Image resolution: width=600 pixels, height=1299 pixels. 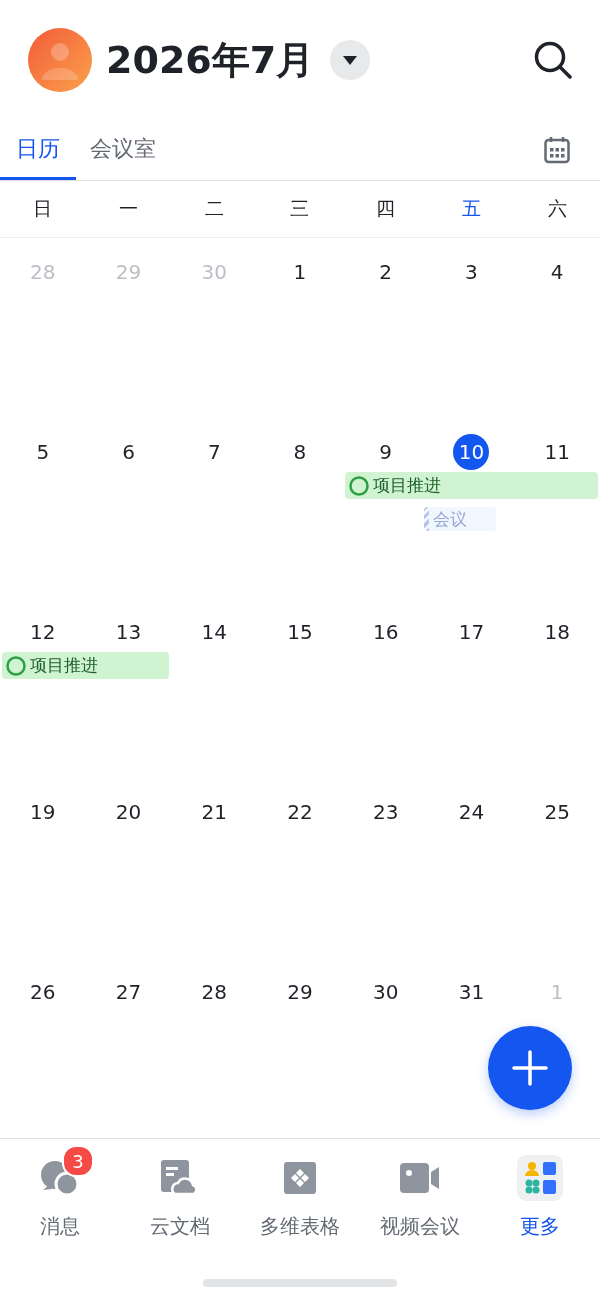 I want to click on day-number: 6, so click(x=128, y=452).